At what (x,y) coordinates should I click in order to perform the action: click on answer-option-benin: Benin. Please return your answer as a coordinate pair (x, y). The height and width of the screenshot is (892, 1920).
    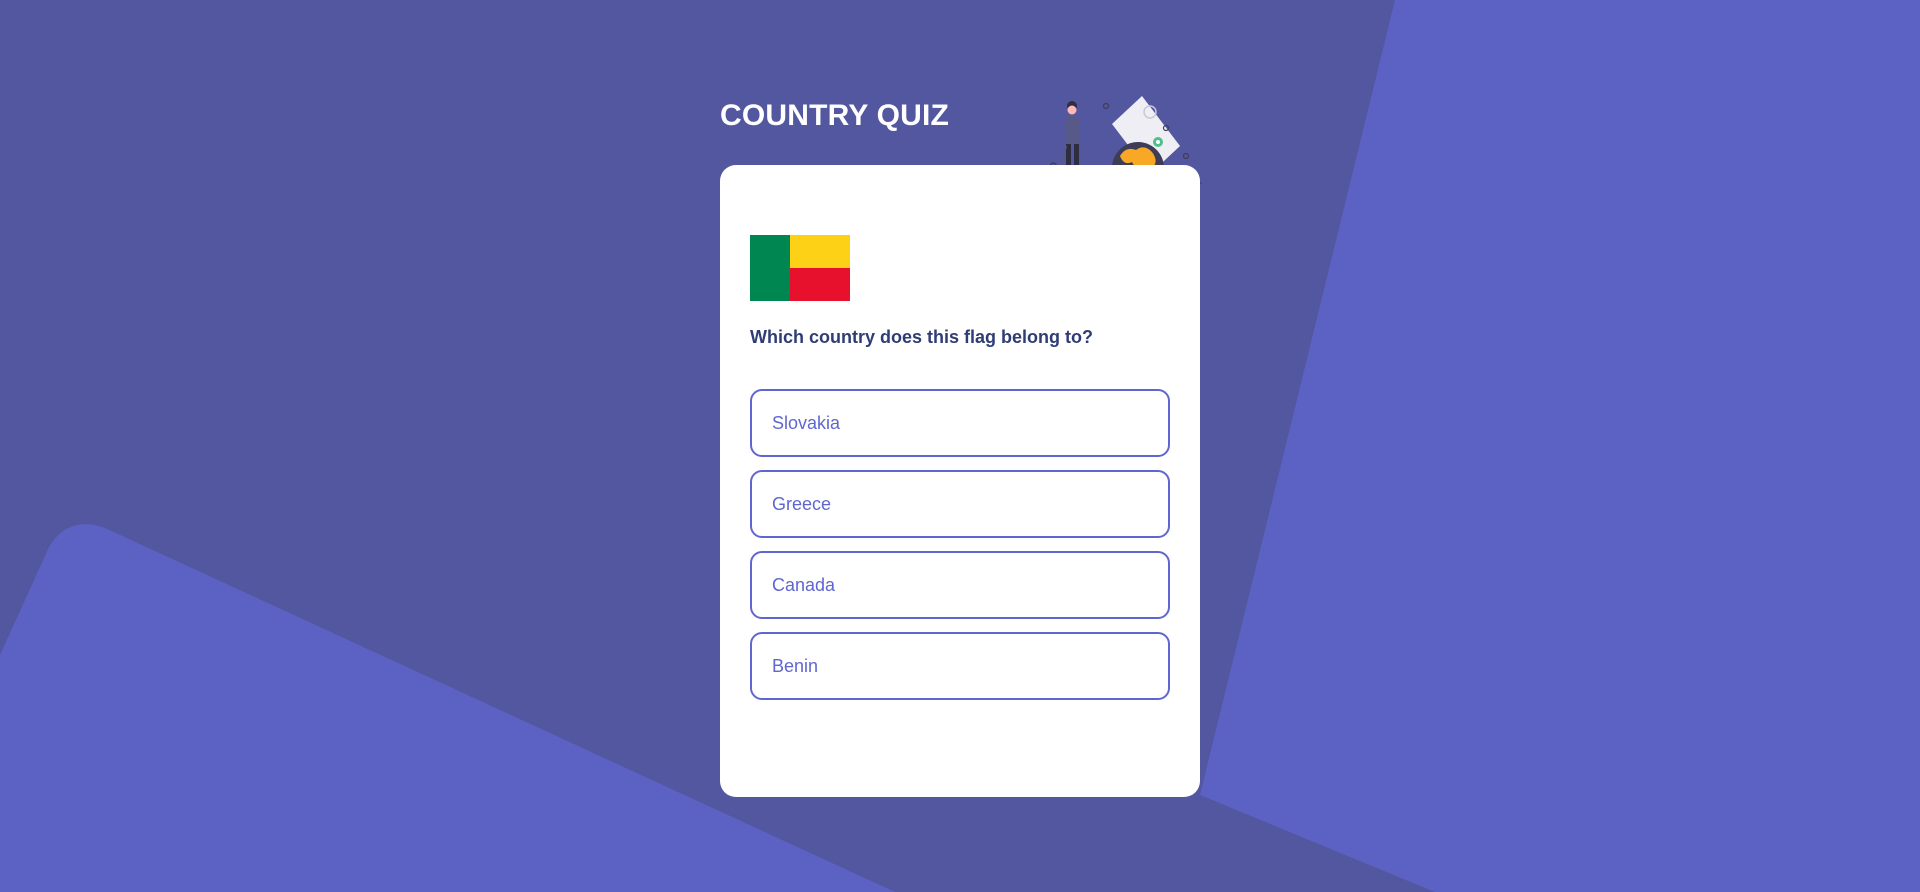
    Looking at the image, I should click on (960, 666).